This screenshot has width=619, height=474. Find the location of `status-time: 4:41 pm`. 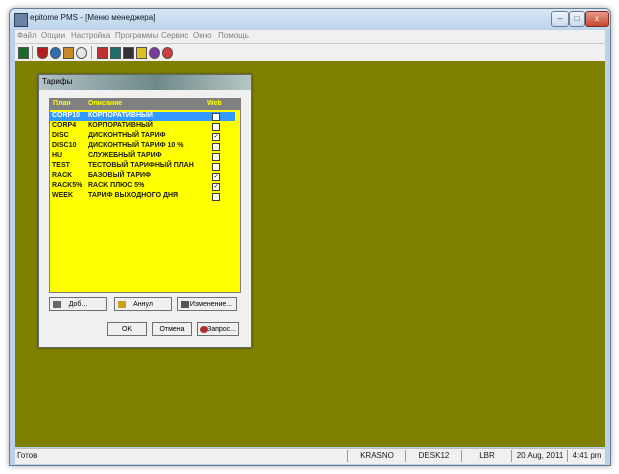

status-time: 4:41 pm is located at coordinates (586, 456).